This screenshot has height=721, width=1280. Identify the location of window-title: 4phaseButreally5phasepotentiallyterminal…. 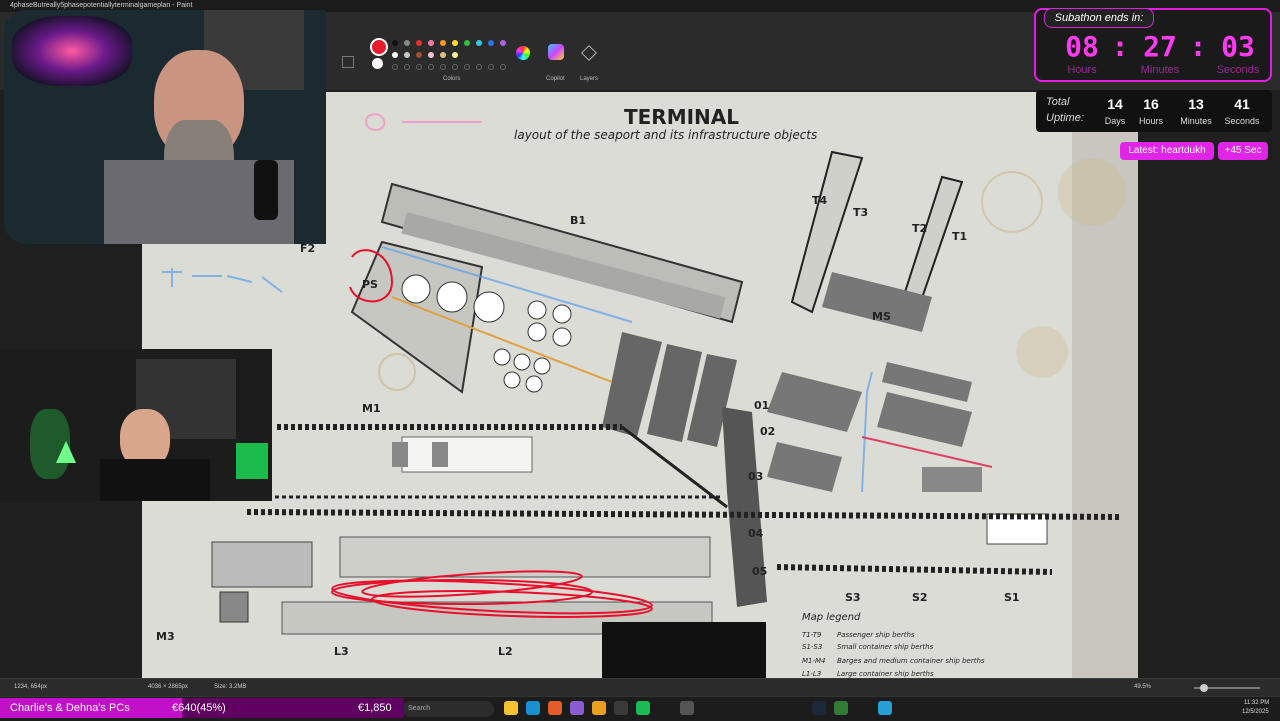
(101, 5).